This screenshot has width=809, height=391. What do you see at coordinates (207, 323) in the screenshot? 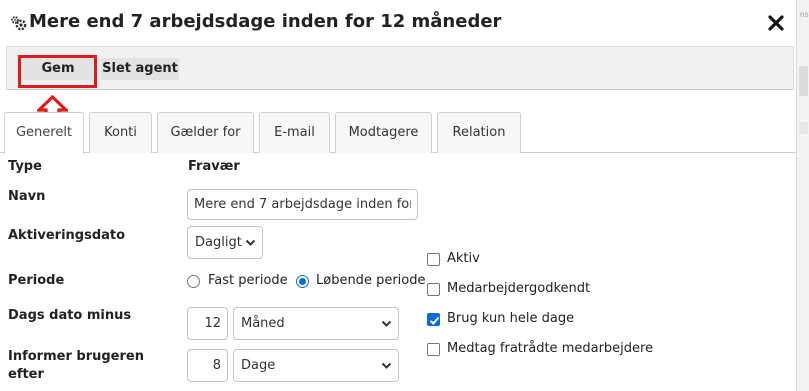
I see `date-minus-number-input: 12` at bounding box center [207, 323].